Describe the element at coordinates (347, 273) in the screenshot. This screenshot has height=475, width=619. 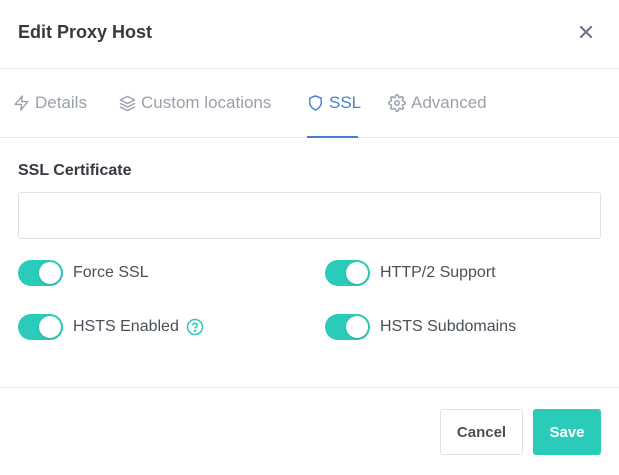
I see `http2-support-switch` at that location.